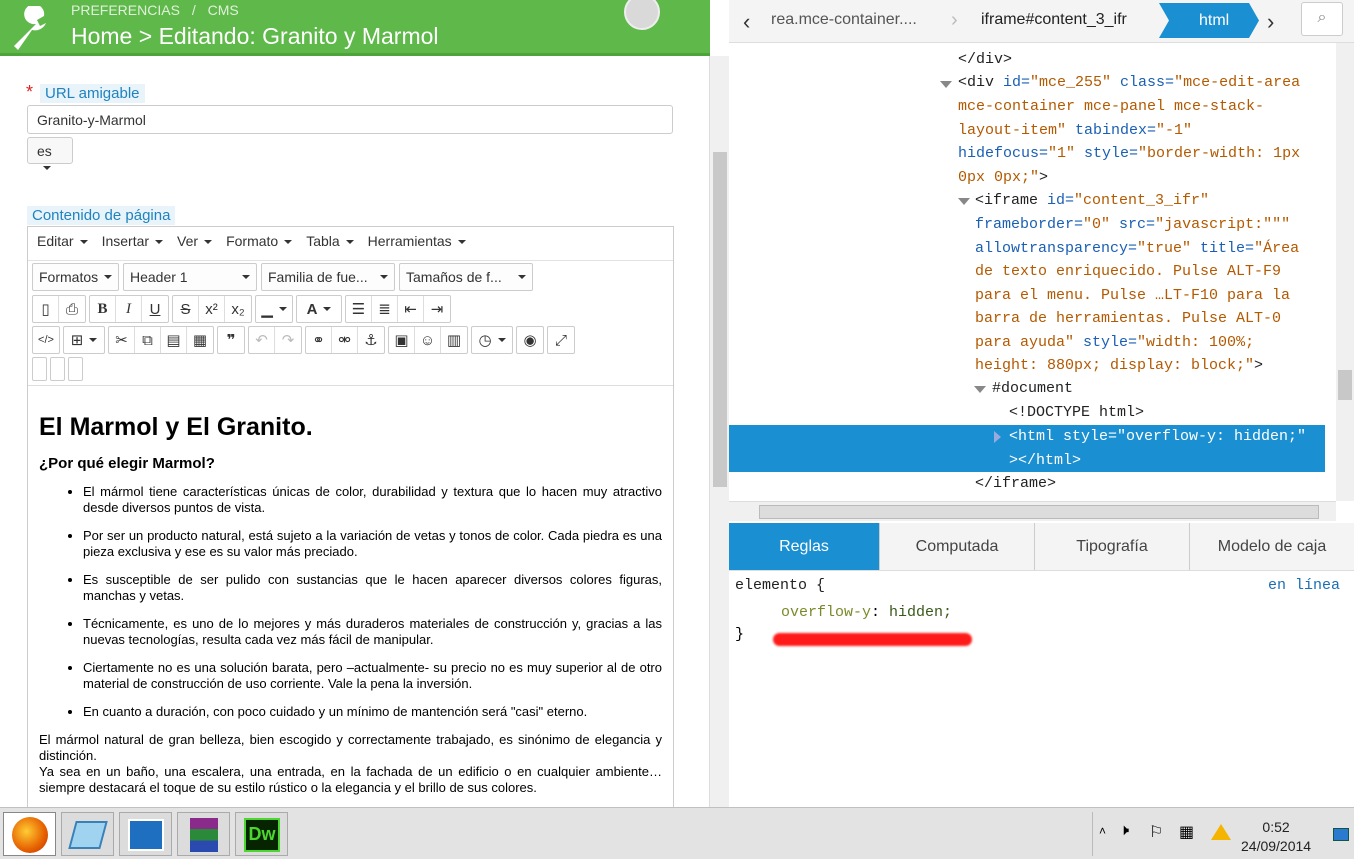 The height and width of the screenshot is (859, 1354). Describe the element at coordinates (1186, 832) in the screenshot. I see `network-icon: ▦` at that location.